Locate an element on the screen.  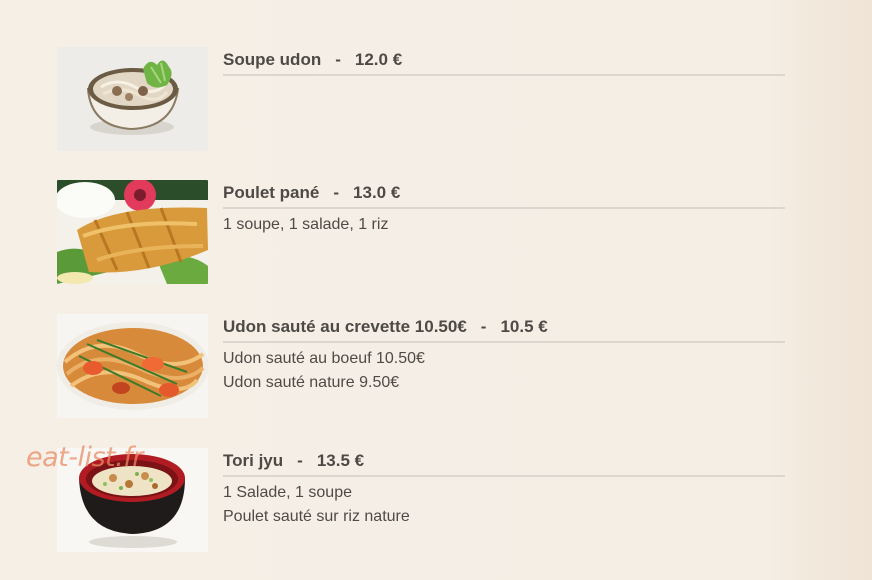
fried-udon-image is located at coordinates (132, 366).